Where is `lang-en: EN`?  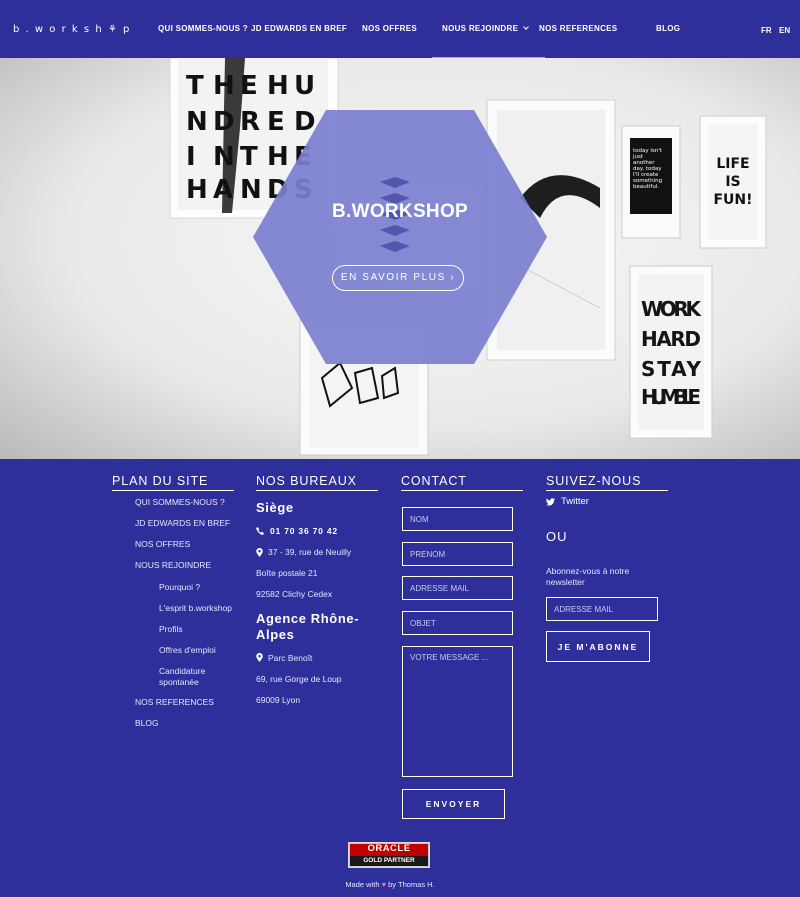
lang-en: EN is located at coordinates (784, 30).